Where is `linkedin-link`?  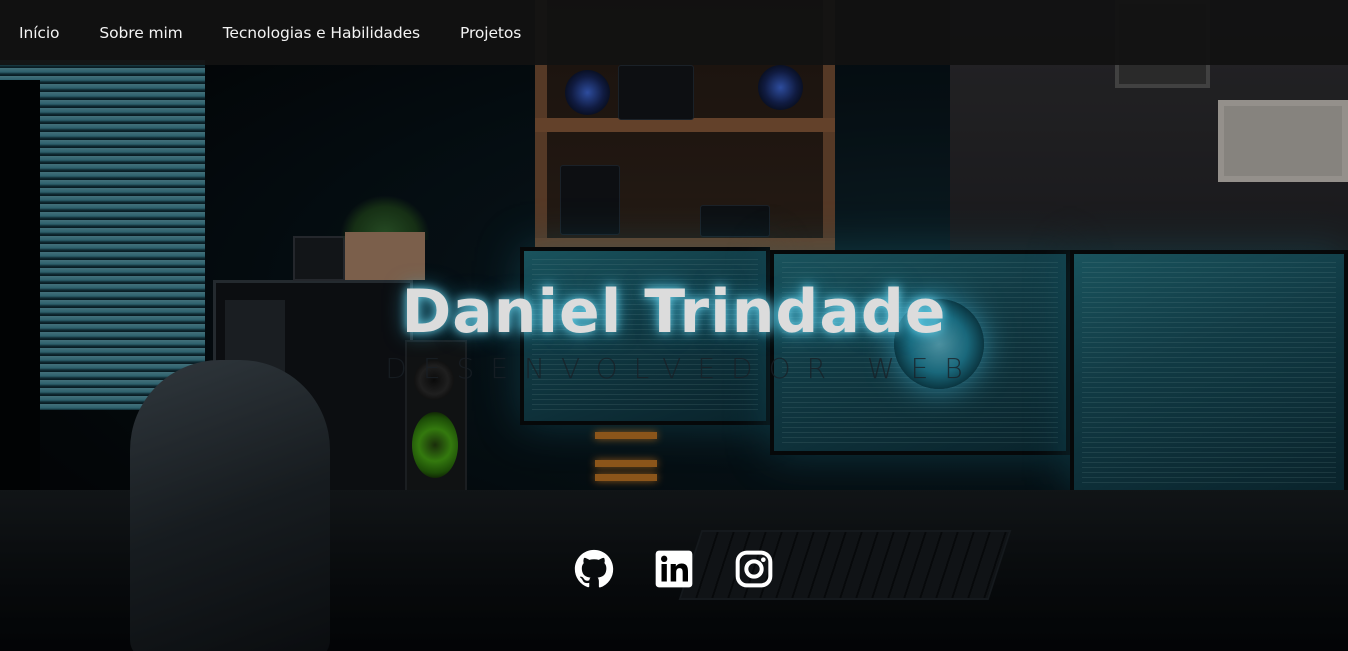
linkedin-link is located at coordinates (674, 569).